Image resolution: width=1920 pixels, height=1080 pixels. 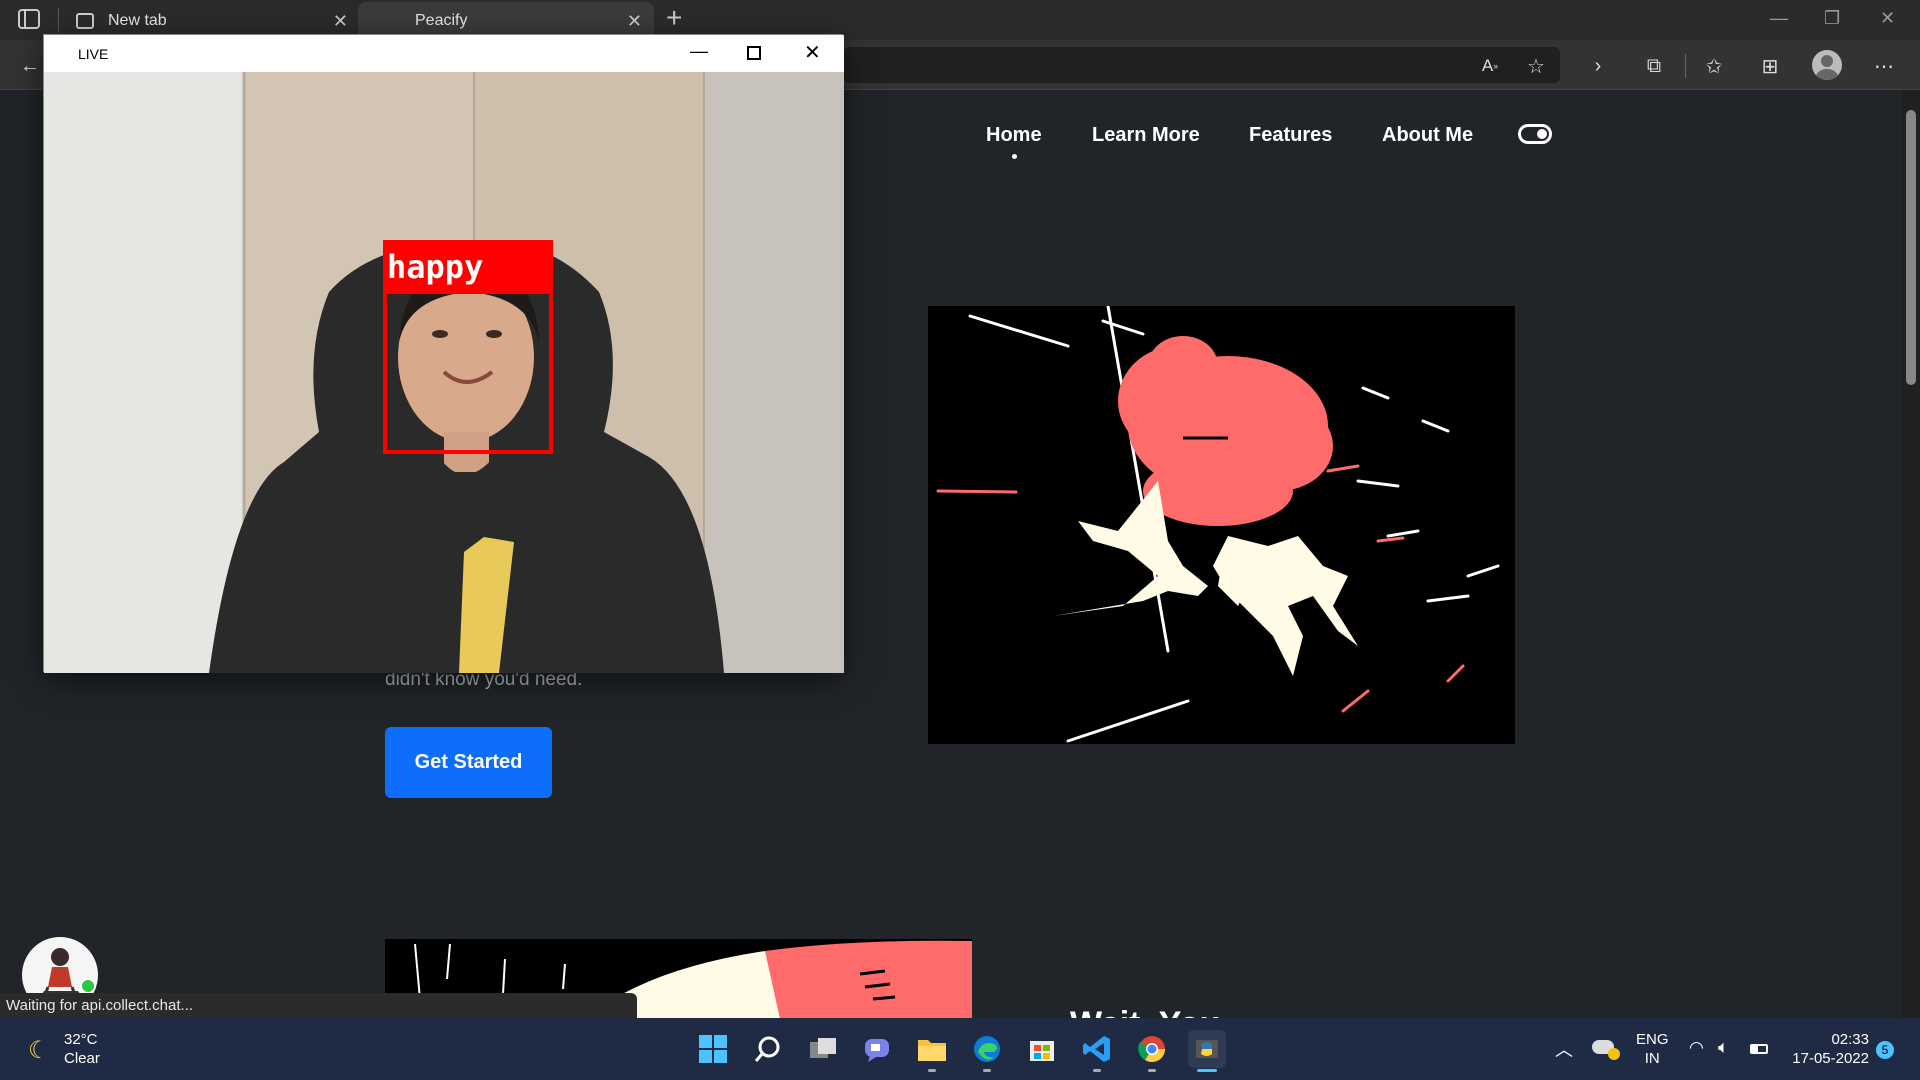 What do you see at coordinates (1014, 156) in the screenshot?
I see `active-nav-indicator` at bounding box center [1014, 156].